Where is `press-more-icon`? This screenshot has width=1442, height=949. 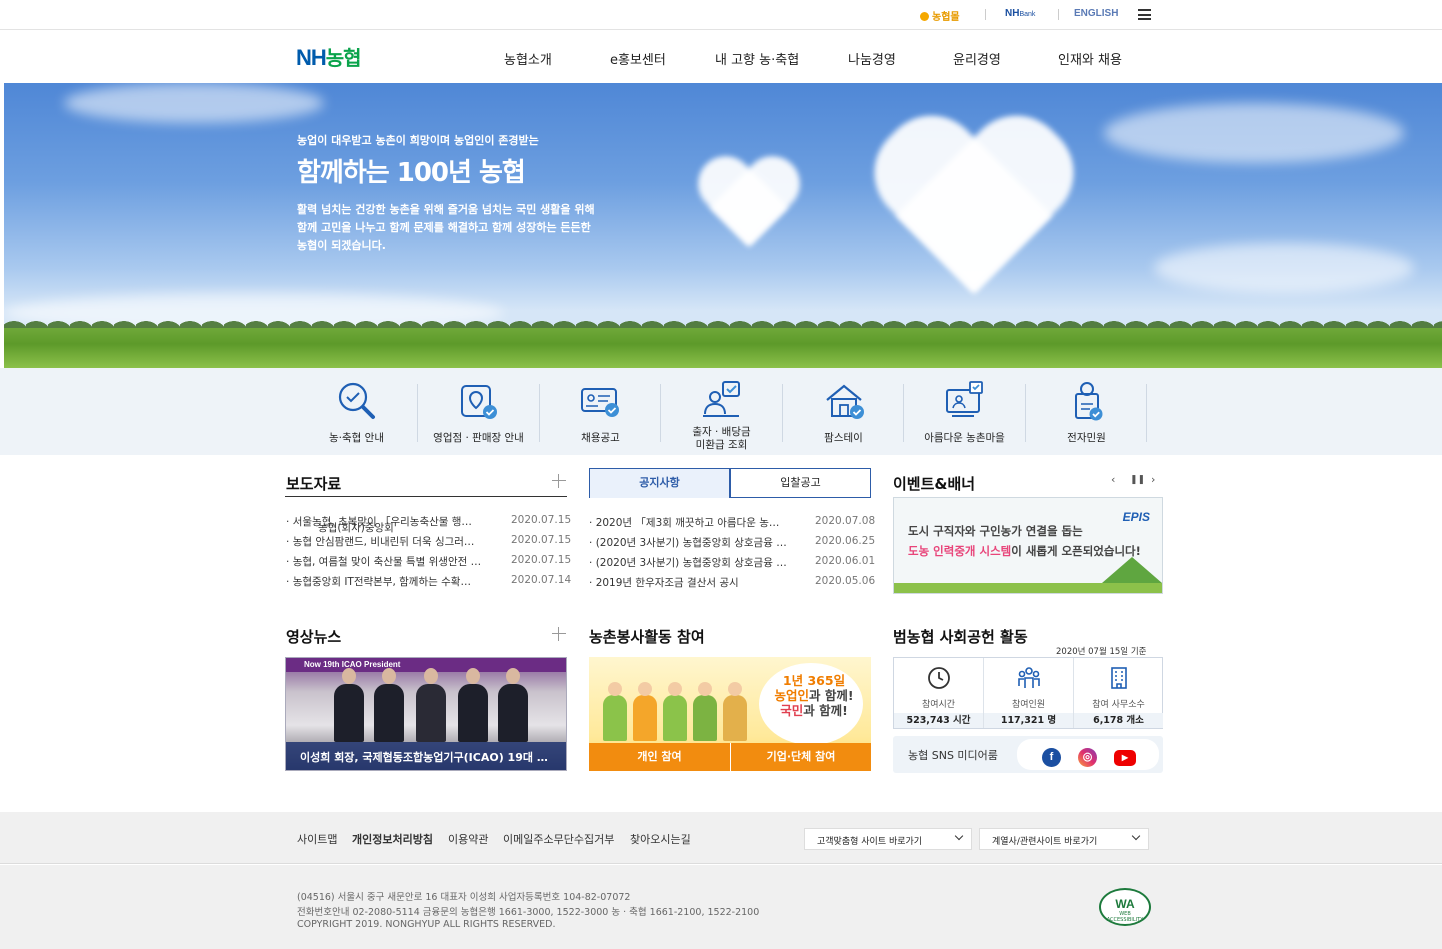 press-more-icon is located at coordinates (559, 481).